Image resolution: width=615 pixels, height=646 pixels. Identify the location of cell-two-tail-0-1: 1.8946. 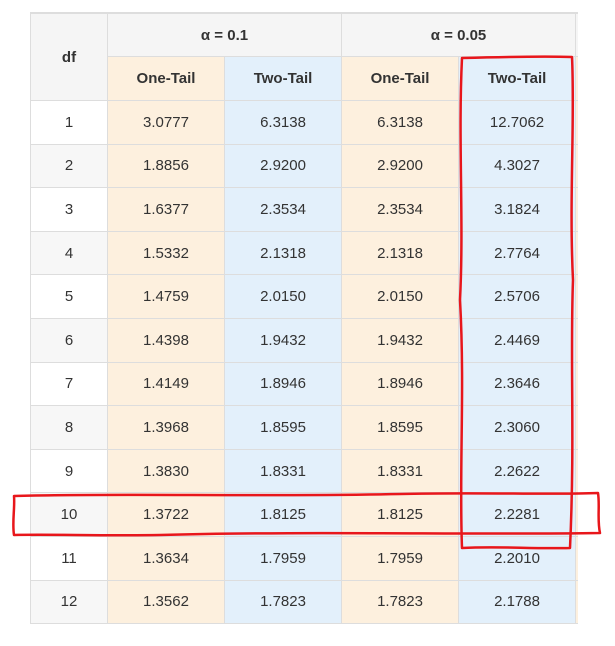
(283, 384).